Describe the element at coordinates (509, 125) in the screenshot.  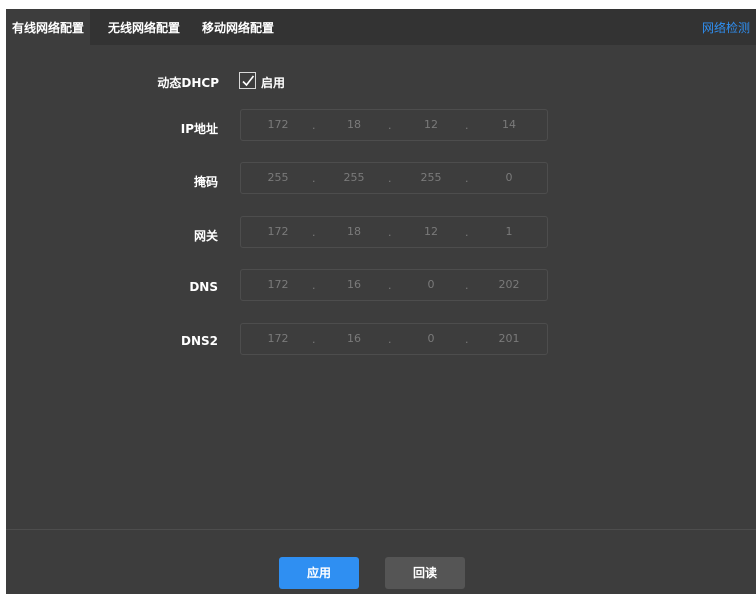
I see `ip-octet-4: 14` at that location.